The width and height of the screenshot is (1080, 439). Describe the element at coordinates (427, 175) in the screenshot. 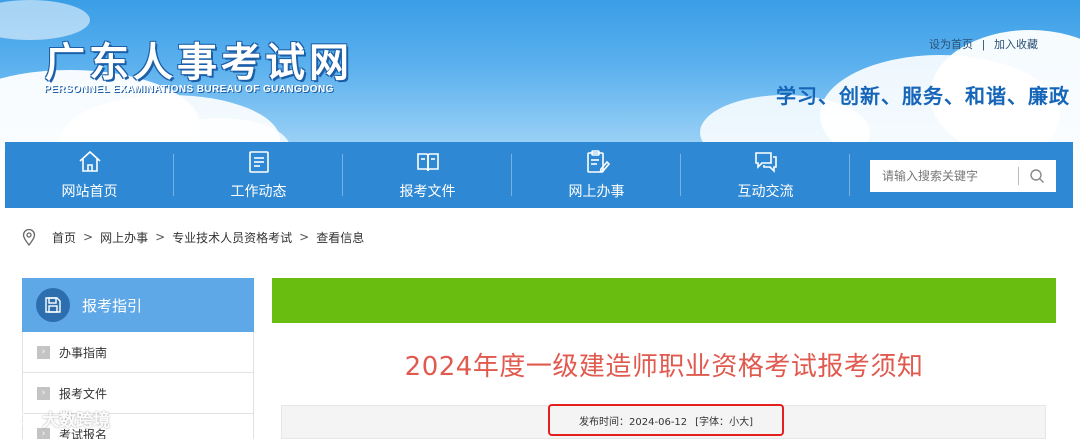

I see `nav-item-exam-docs: 报考文件` at that location.